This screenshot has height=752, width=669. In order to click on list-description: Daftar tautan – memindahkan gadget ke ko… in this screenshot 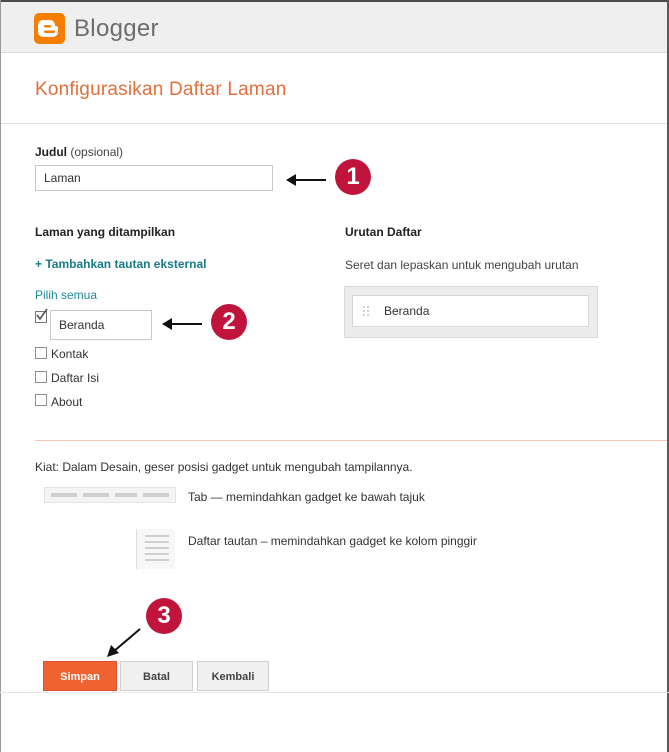, I will do `click(332, 541)`.